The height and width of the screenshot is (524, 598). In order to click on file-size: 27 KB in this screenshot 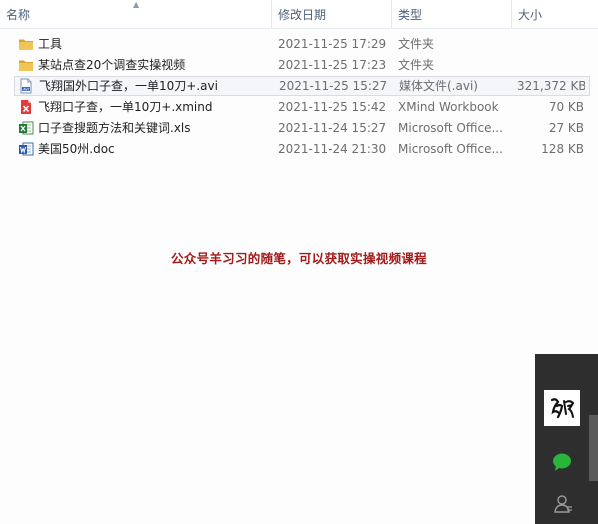, I will do `click(566, 128)`.